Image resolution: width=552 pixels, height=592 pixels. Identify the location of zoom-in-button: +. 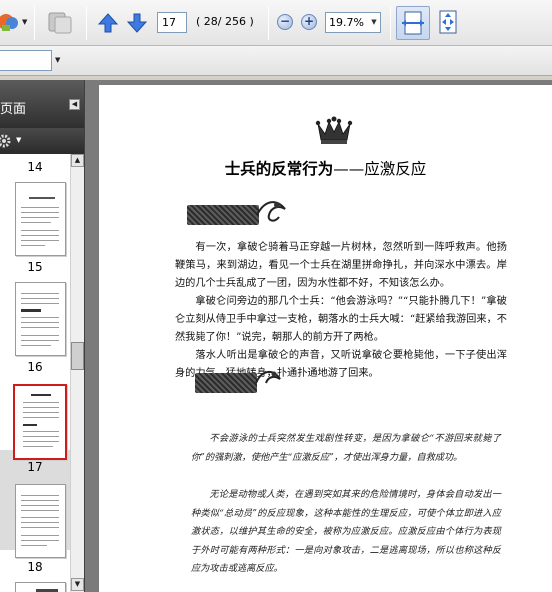
(309, 22).